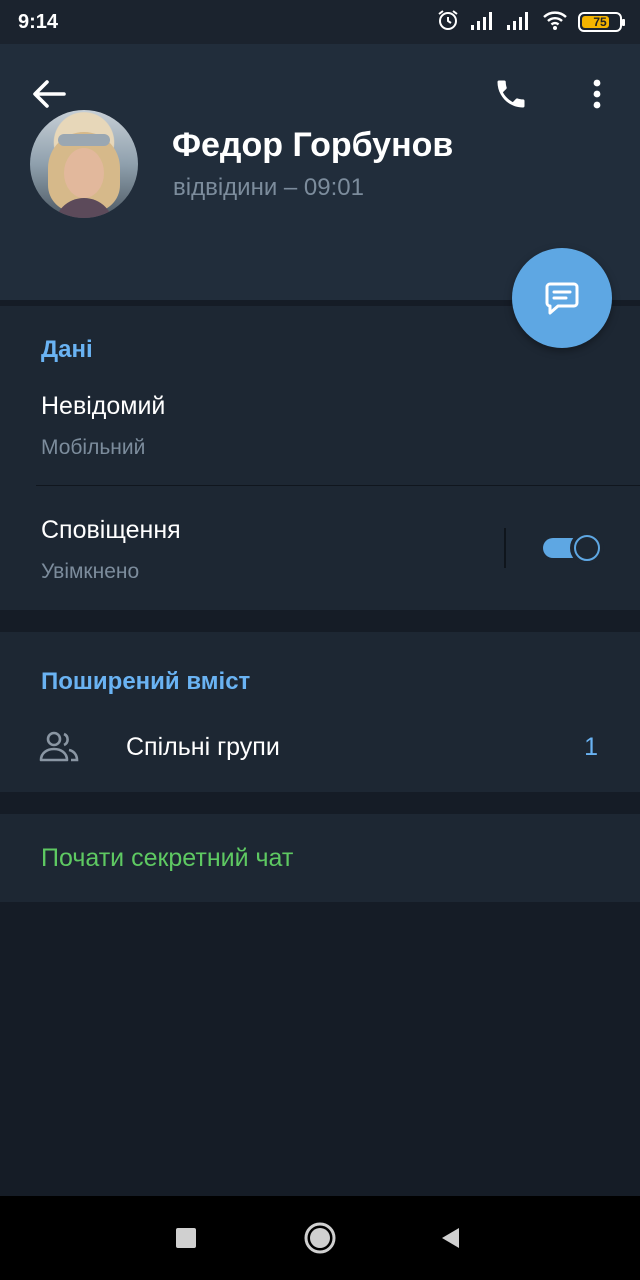 This screenshot has width=640, height=1280. I want to click on secret-chat-section: Почати секретний чат, so click(320, 858).